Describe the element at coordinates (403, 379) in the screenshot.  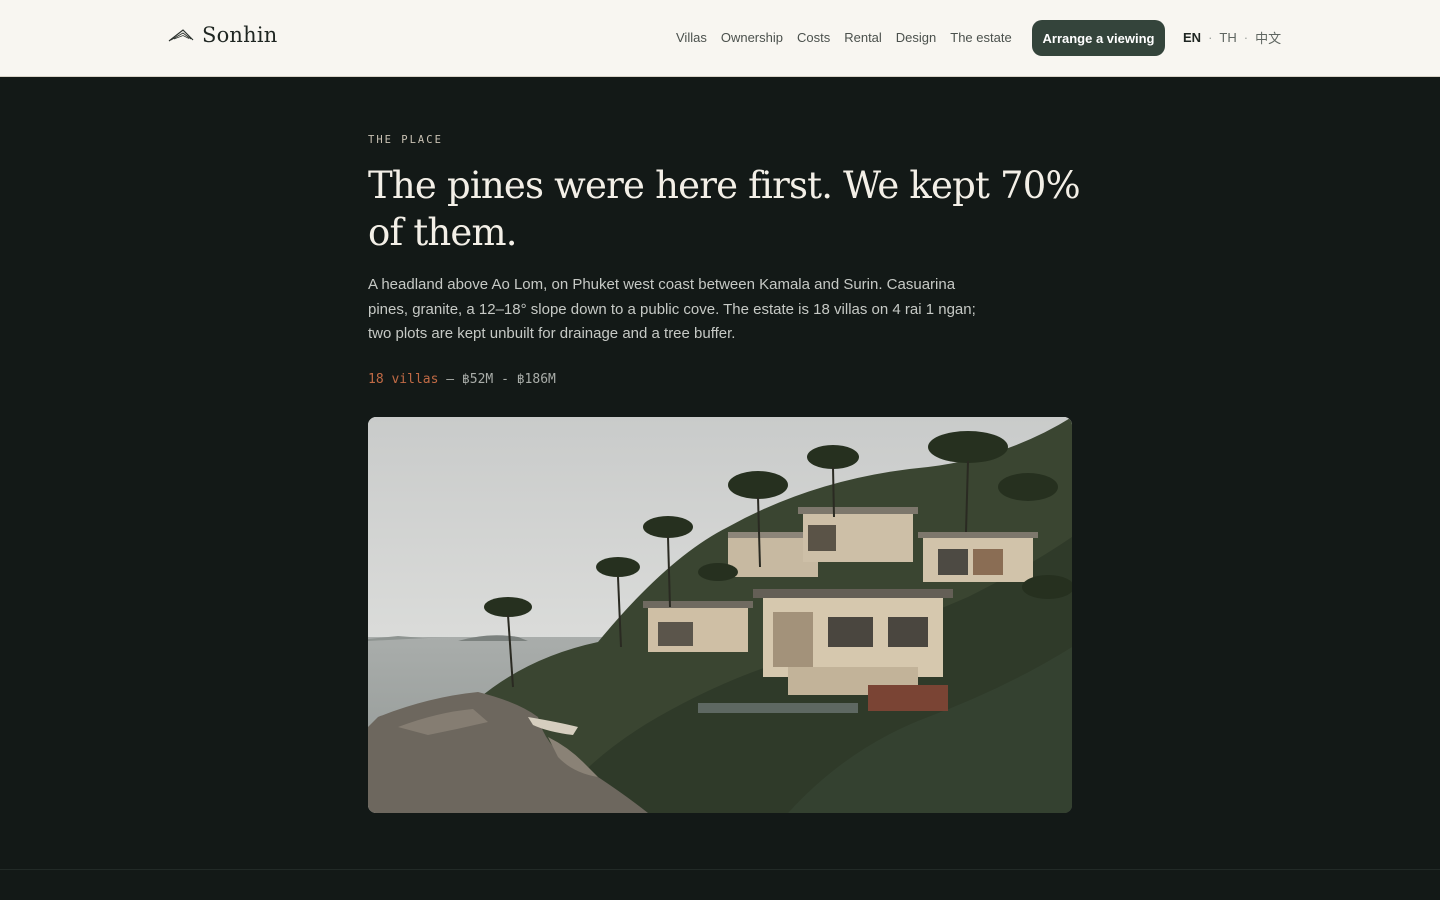
I see `villa-count: 18 villas` at that location.